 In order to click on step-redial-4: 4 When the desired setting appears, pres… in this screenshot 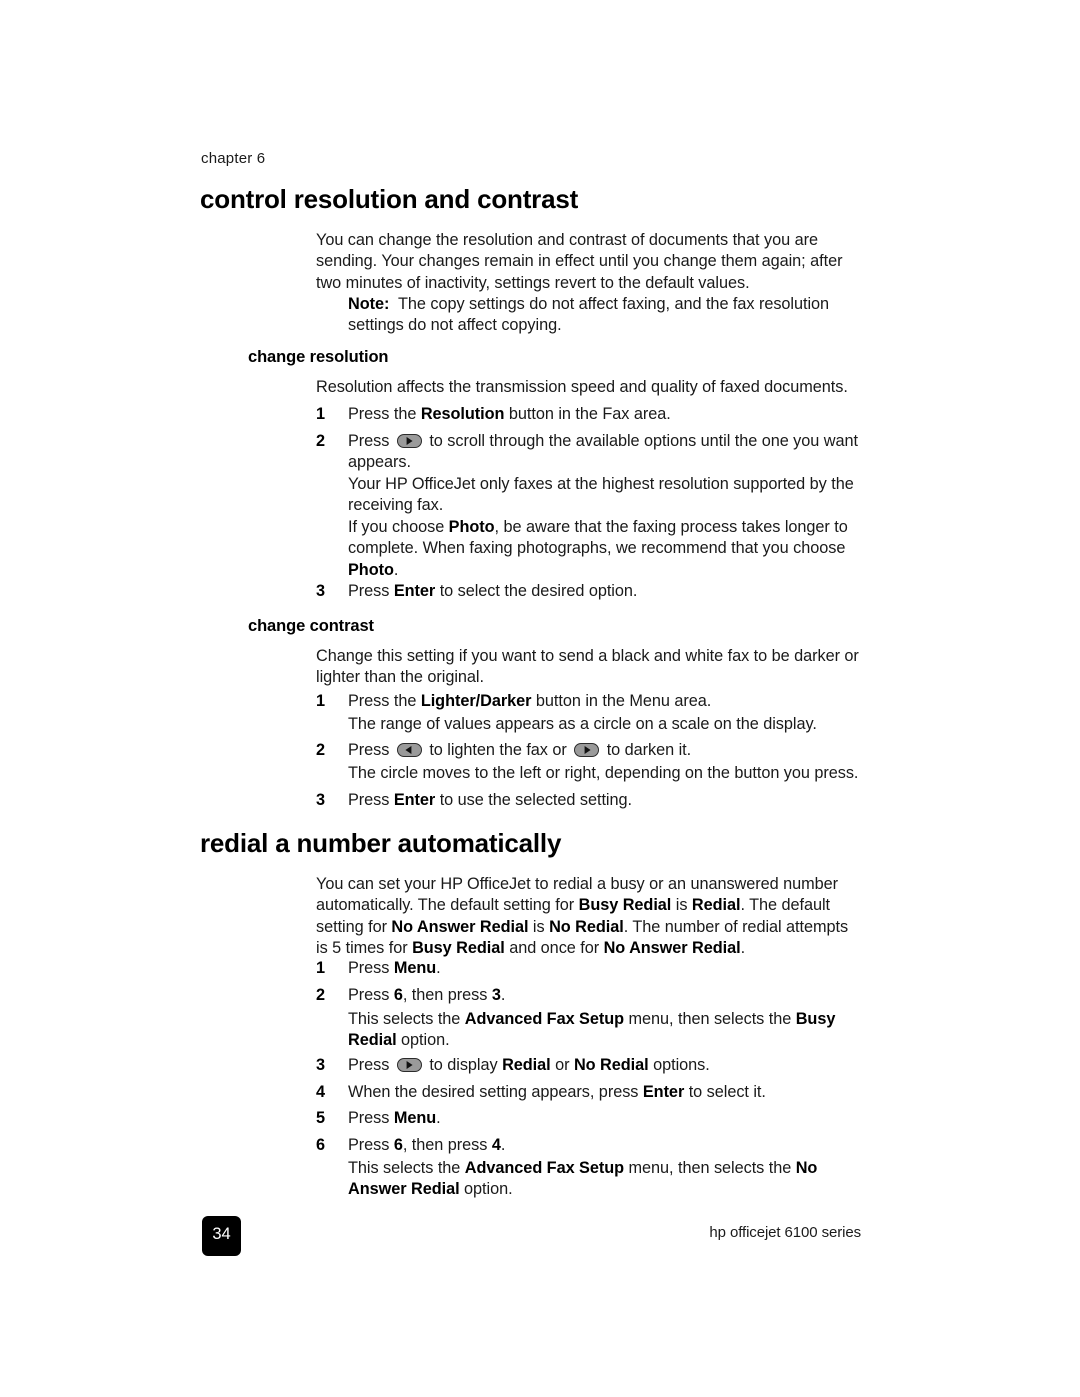, I will do `click(590, 1092)`.